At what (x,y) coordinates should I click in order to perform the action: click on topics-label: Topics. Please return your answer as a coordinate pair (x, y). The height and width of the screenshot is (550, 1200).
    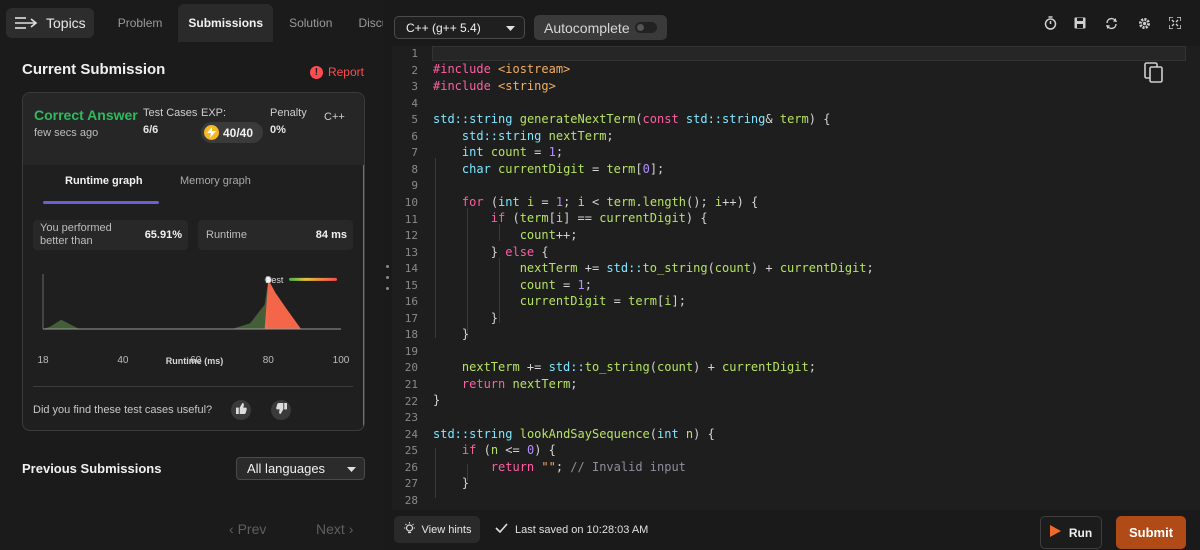
    Looking at the image, I should click on (66, 23).